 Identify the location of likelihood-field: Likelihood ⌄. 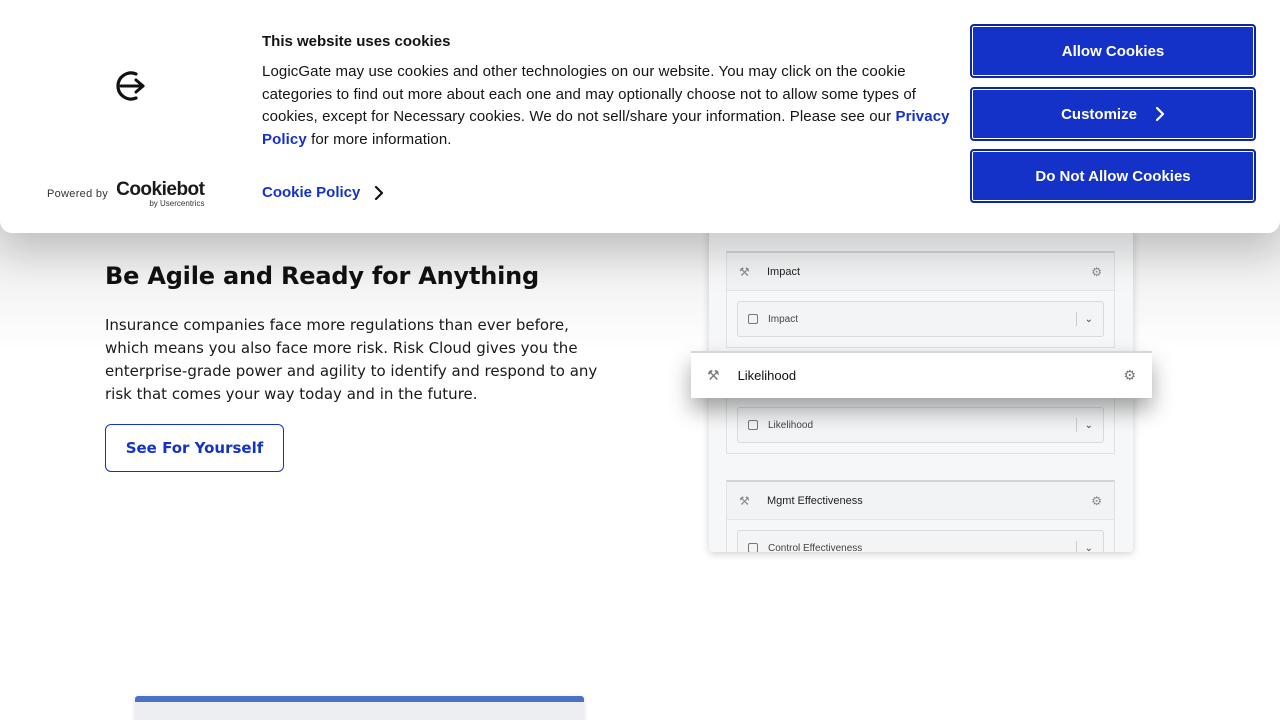
(920, 425).